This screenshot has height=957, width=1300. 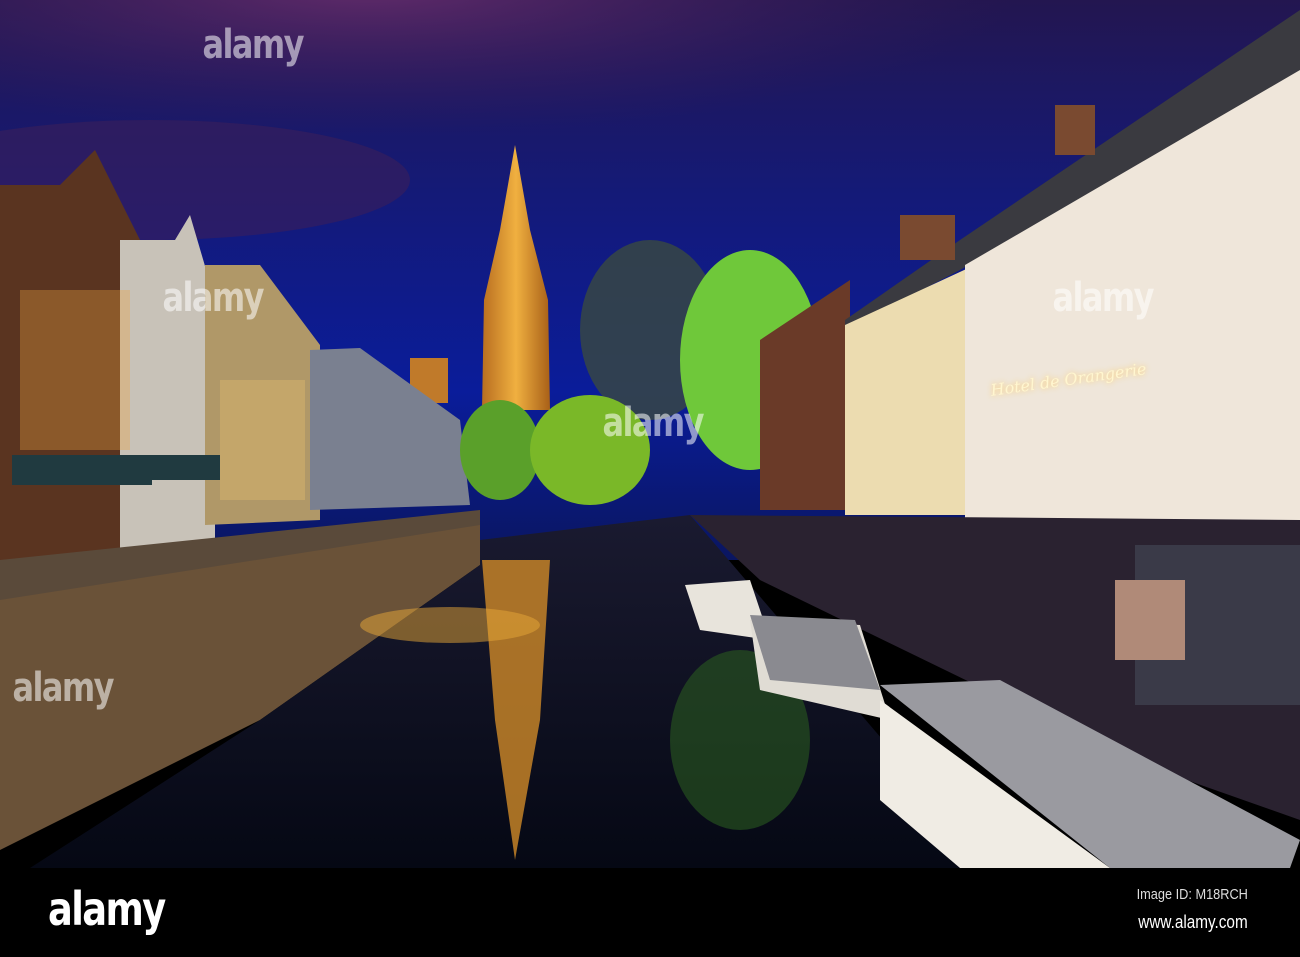 I want to click on stock-banner: alamy Image ID: M18RCH www.alamy.com, so click(x=650, y=912).